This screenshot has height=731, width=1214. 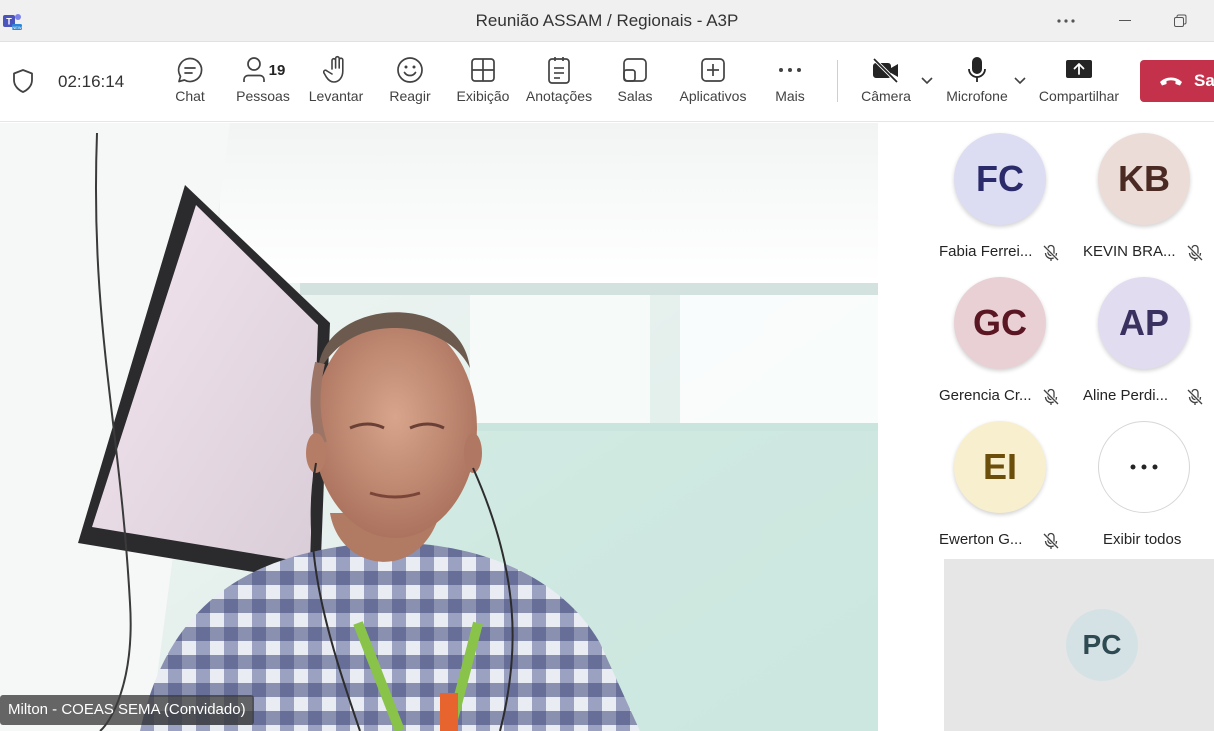 I want to click on raise-hand-button: Levantar, so click(x=336, y=84).